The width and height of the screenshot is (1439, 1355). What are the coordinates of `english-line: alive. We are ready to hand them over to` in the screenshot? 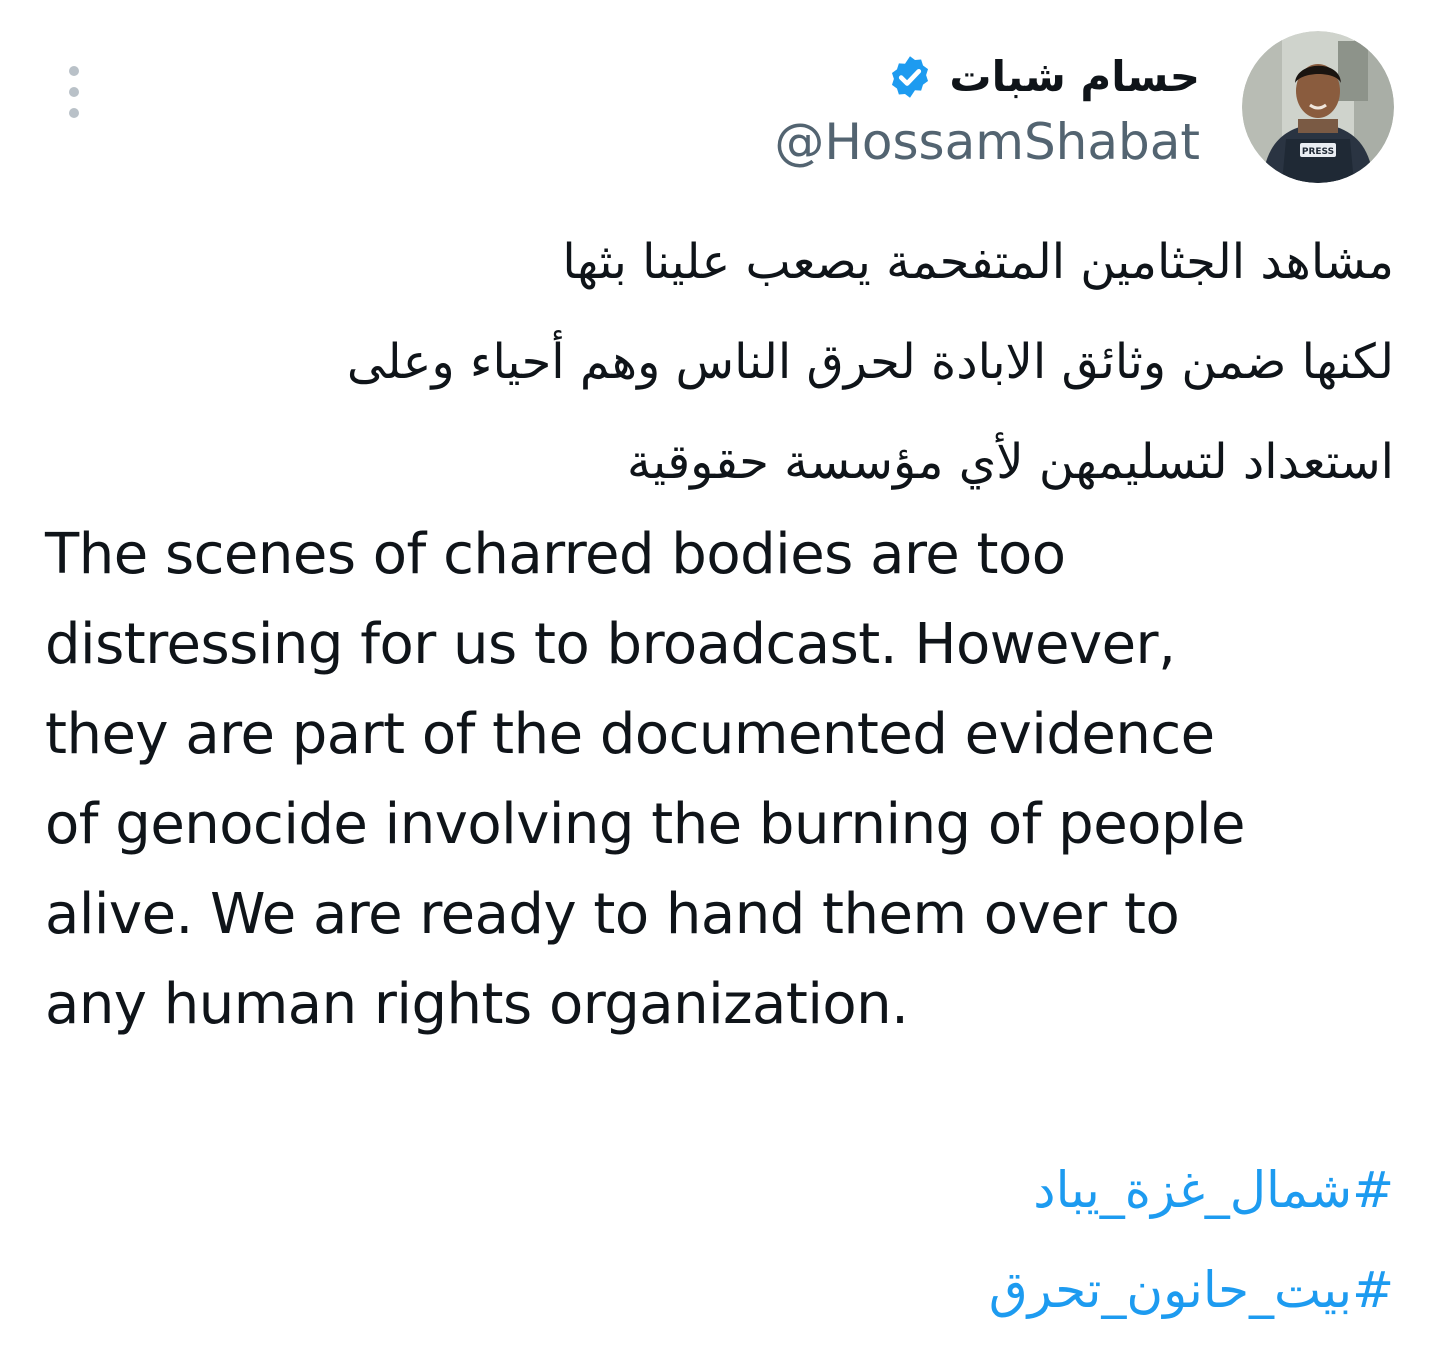 It's located at (612, 914).